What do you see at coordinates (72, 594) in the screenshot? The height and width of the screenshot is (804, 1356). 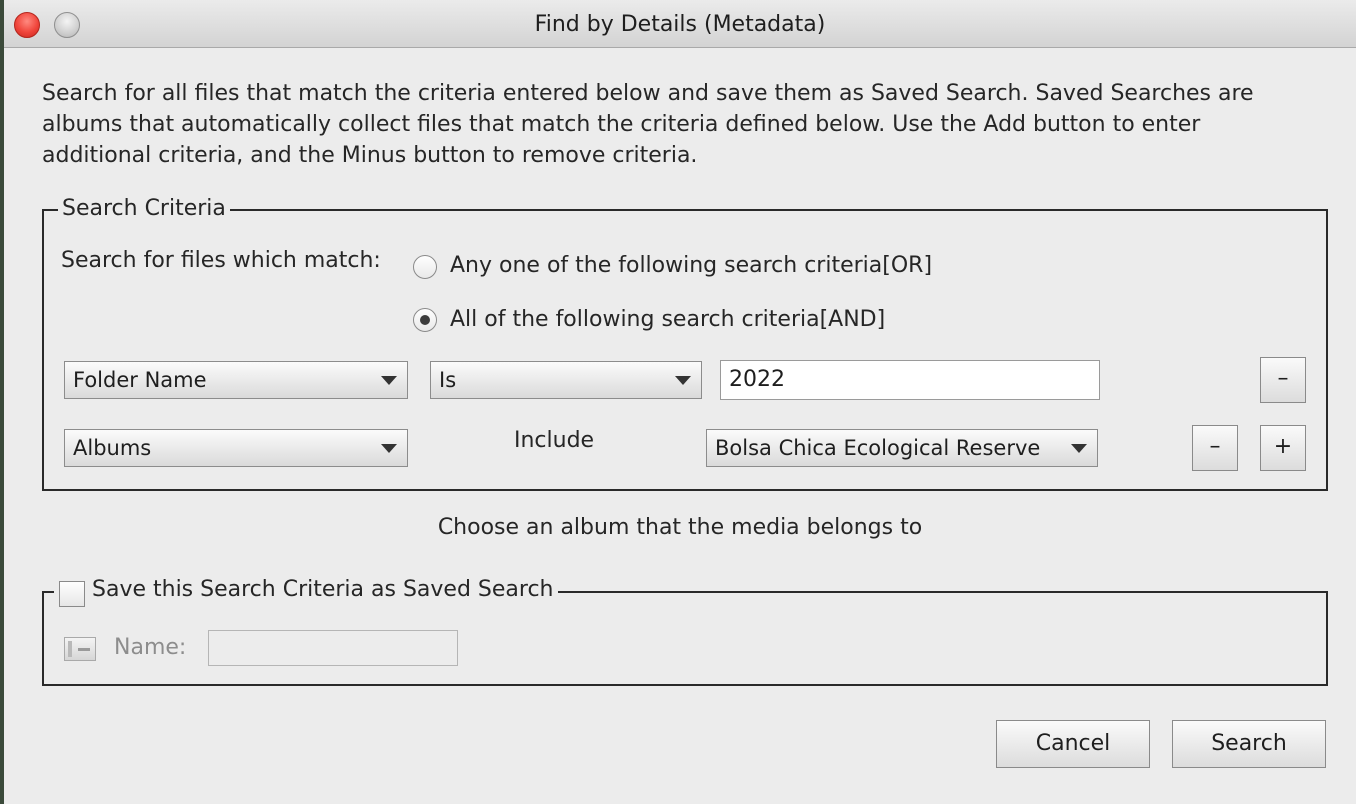 I see `save-search-checkbox` at bounding box center [72, 594].